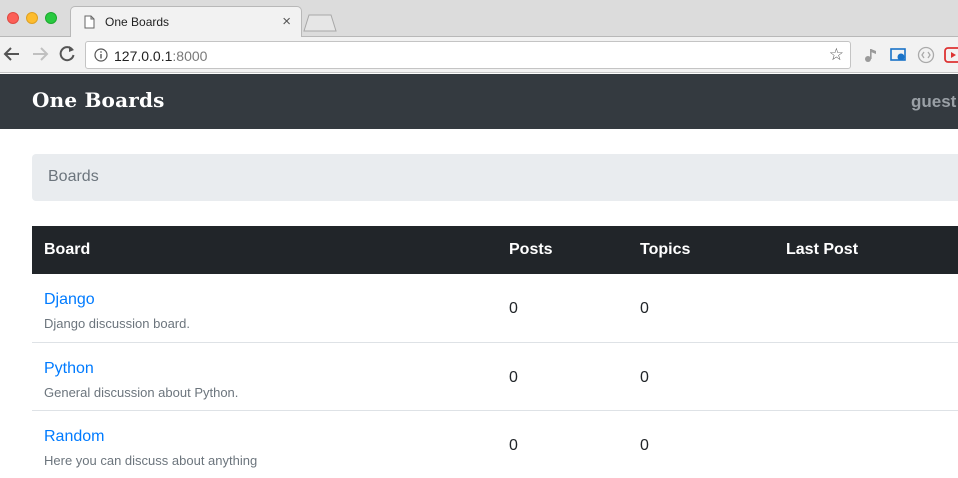  Describe the element at coordinates (479, 18) in the screenshot. I see `browser-tab-bar: One Boards ×` at that location.